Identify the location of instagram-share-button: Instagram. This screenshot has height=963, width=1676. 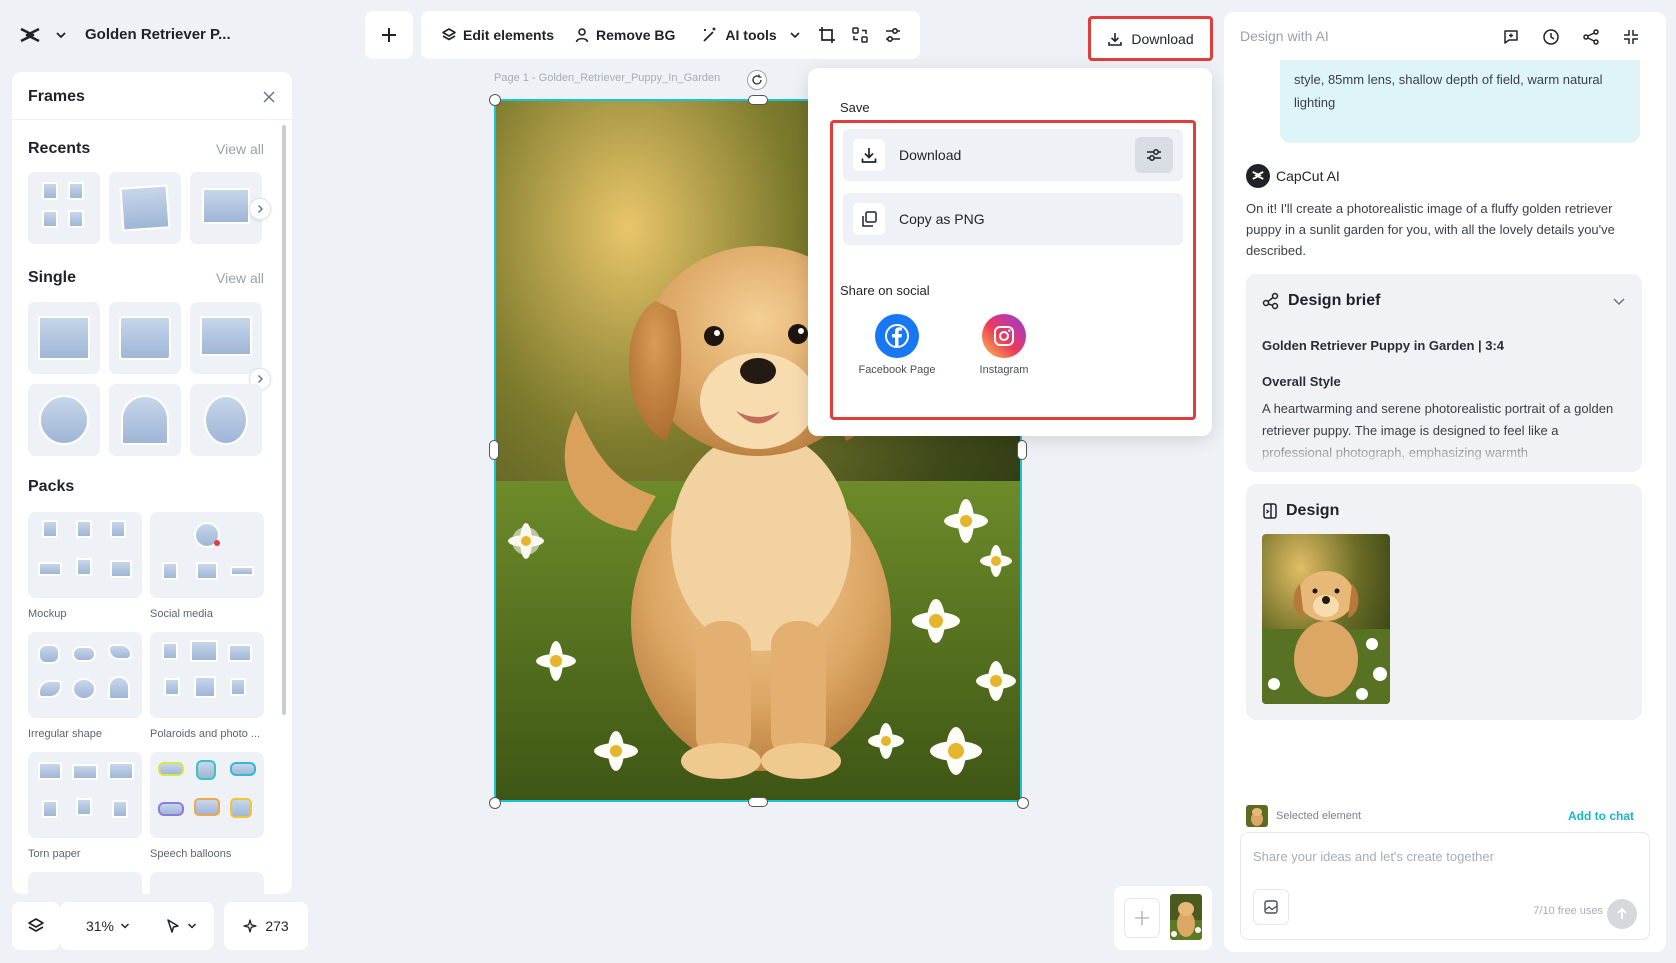
(1004, 345).